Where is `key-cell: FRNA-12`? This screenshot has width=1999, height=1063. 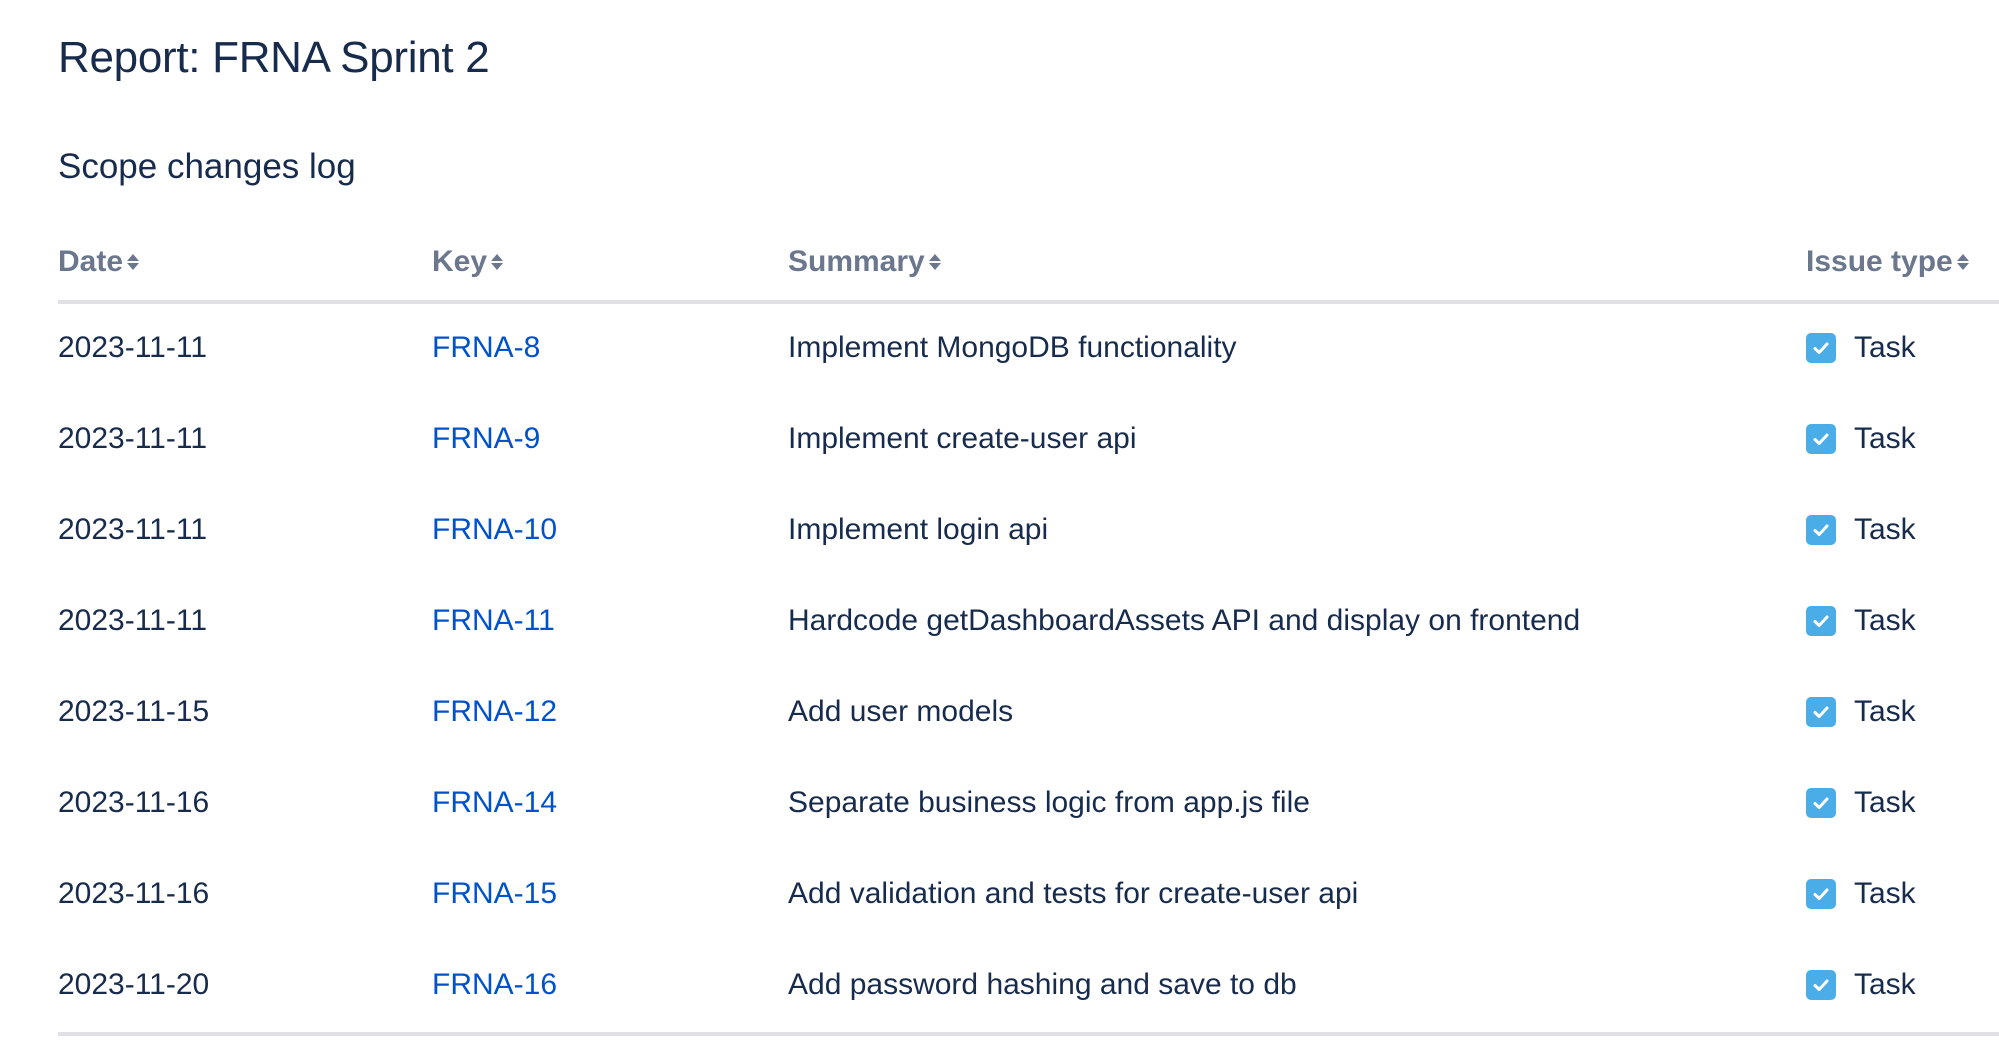
key-cell: FRNA-12 is located at coordinates (494, 712).